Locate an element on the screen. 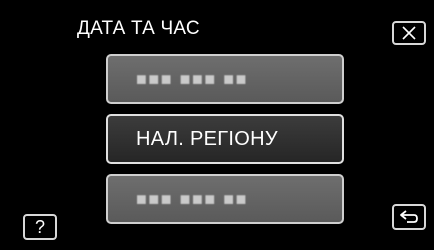 The height and width of the screenshot is (250, 434). close-icon is located at coordinates (409, 33).